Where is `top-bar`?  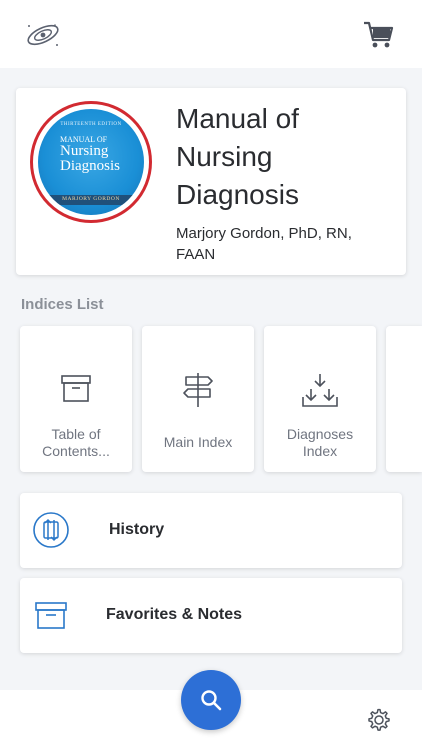 top-bar is located at coordinates (211, 34).